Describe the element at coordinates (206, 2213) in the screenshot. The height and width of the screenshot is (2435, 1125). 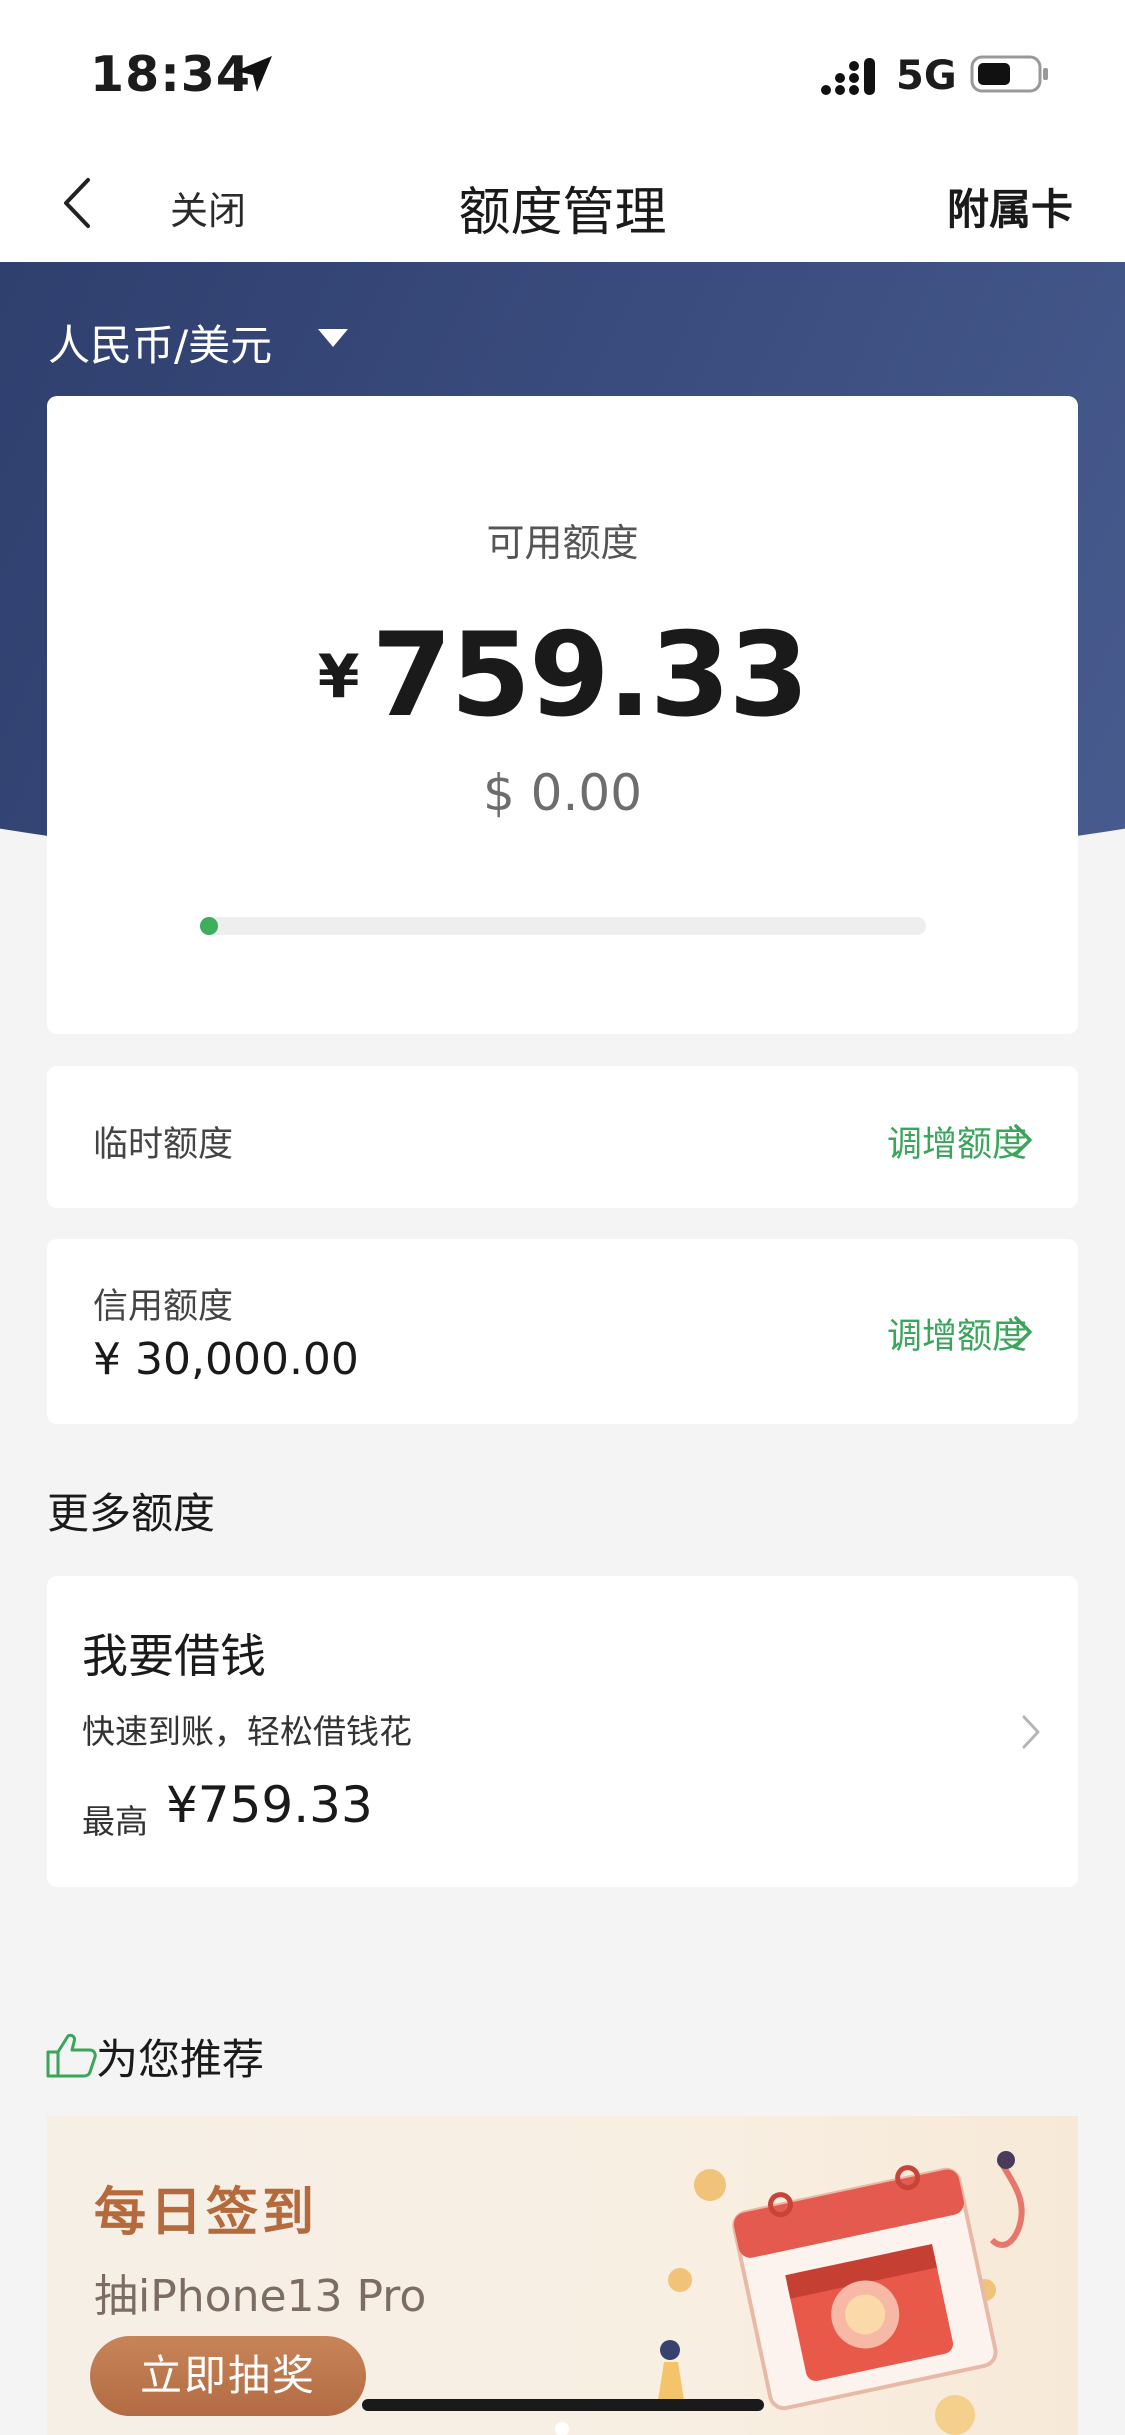
I see `banner-title: 每日签到` at that location.